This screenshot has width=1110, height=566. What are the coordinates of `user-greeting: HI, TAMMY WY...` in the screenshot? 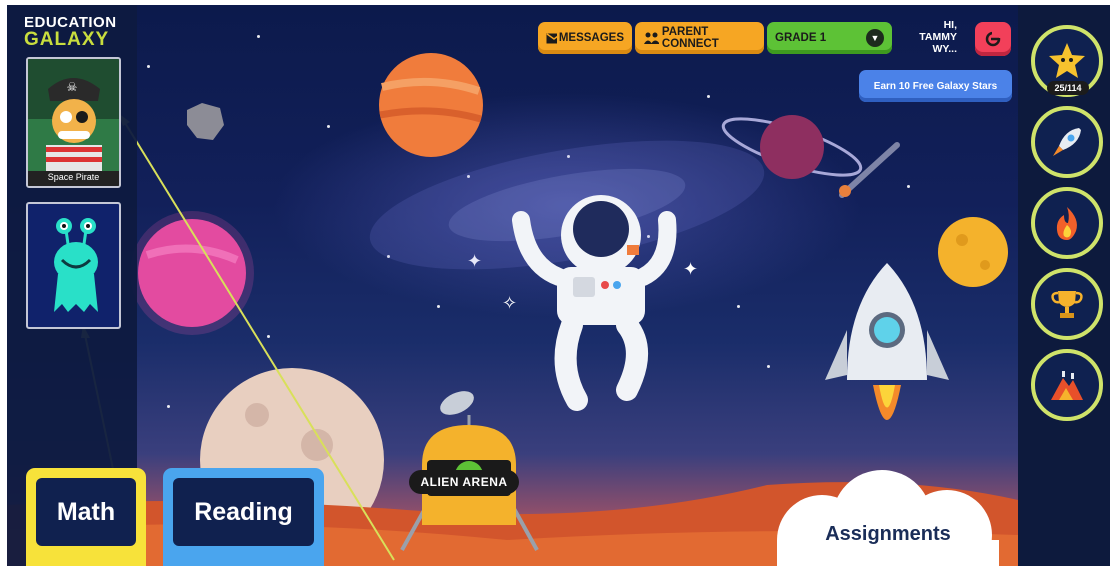 It's located at (925, 37).